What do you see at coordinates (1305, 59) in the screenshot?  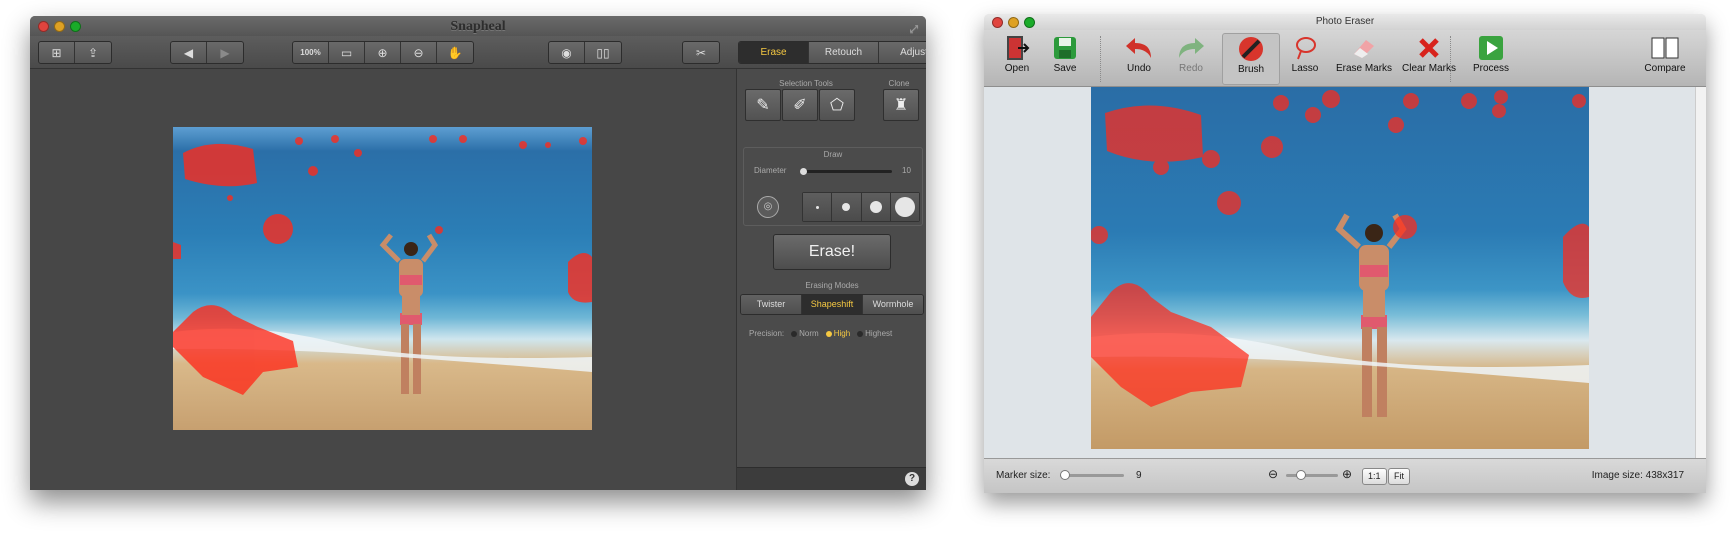 I see `lasso-tool-button: Lasso` at bounding box center [1305, 59].